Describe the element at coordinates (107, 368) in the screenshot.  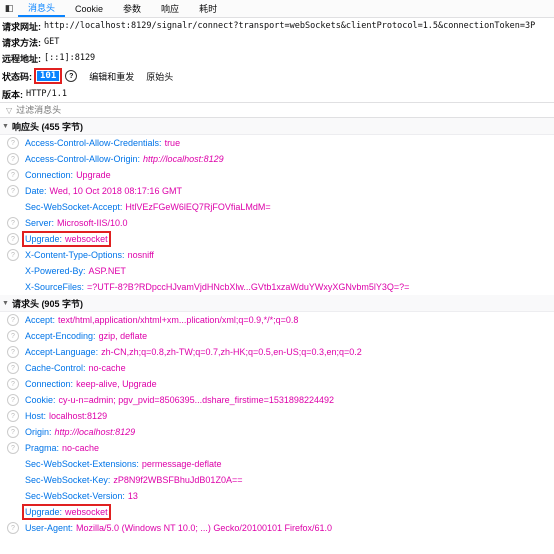
I see `header-value: no-cache` at that location.